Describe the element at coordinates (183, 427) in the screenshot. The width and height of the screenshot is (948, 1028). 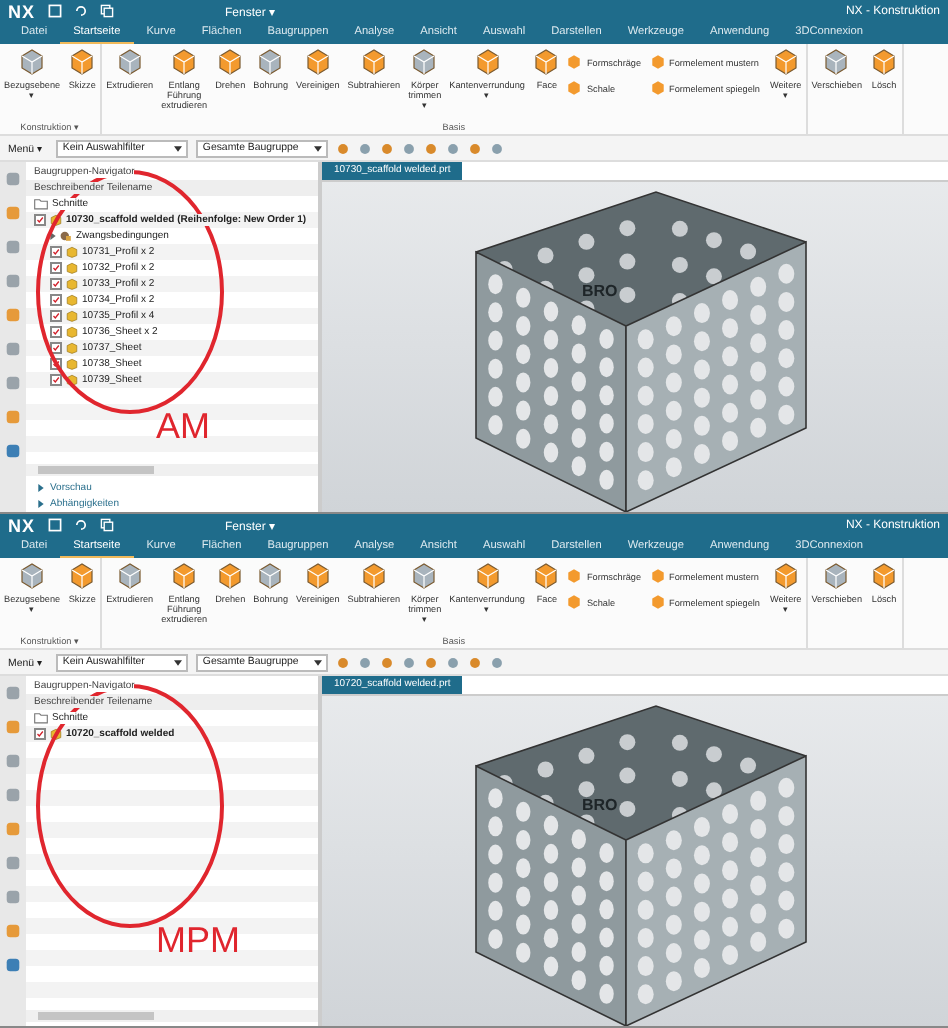
I see `annotation-label: AM` at that location.